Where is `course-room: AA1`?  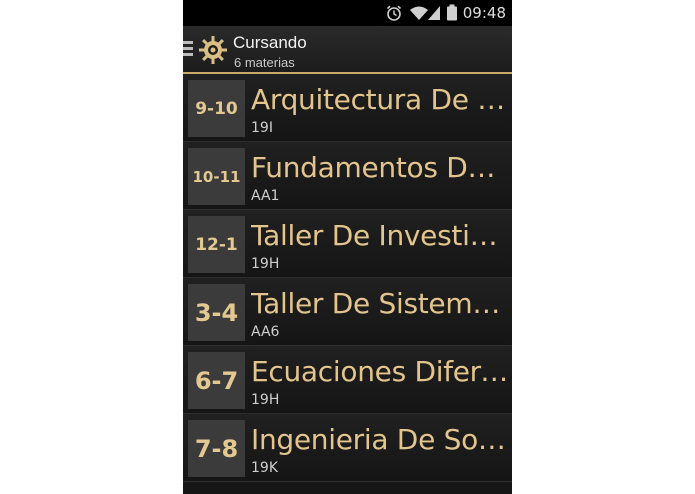
course-room: AA1 is located at coordinates (265, 196).